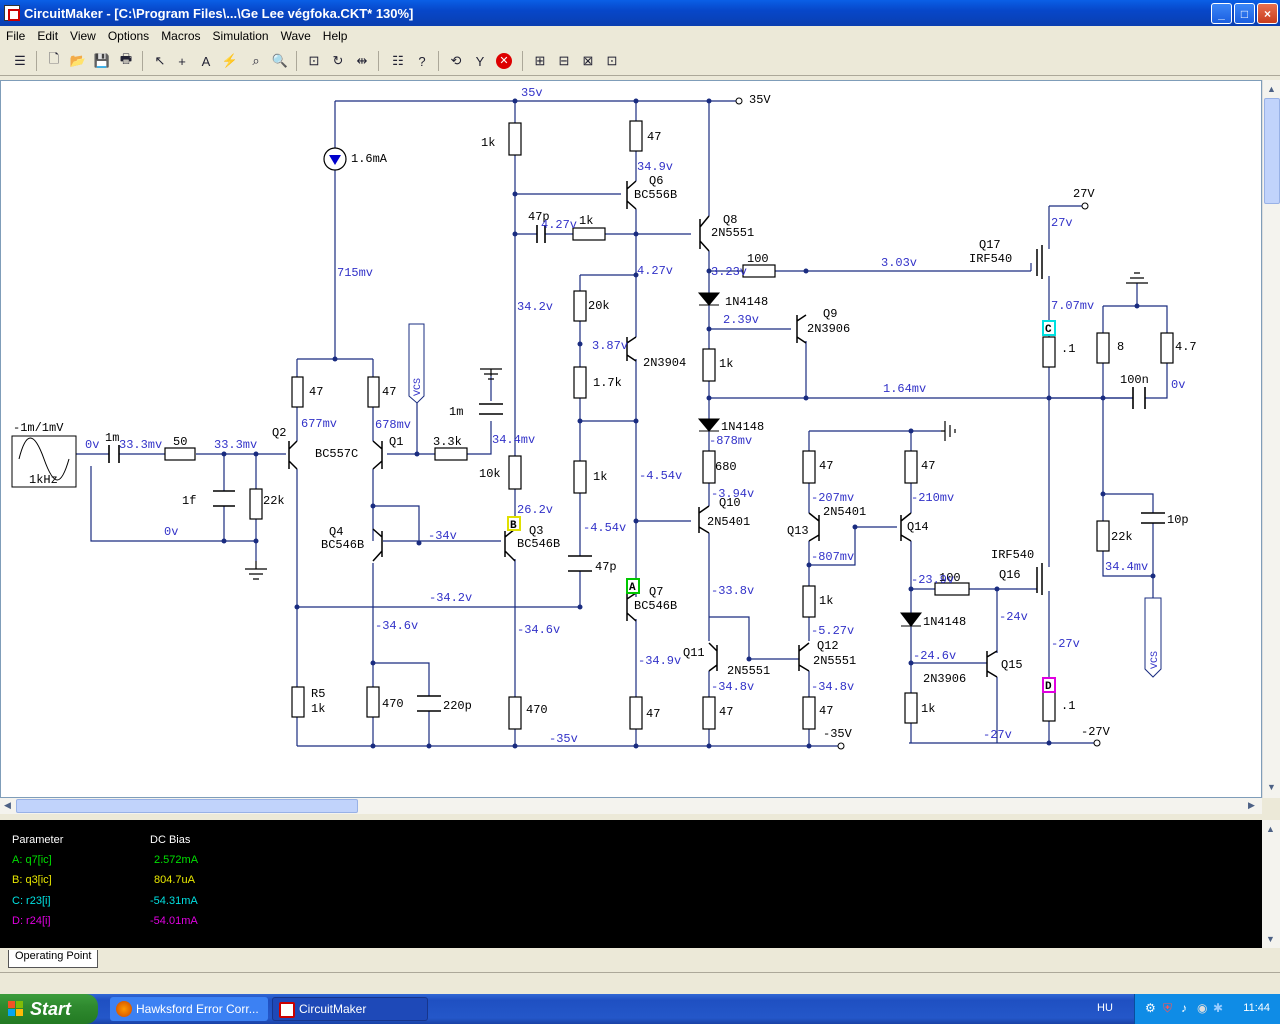 The height and width of the screenshot is (1024, 1280). What do you see at coordinates (128, 36) in the screenshot?
I see `menu-options: Options` at bounding box center [128, 36].